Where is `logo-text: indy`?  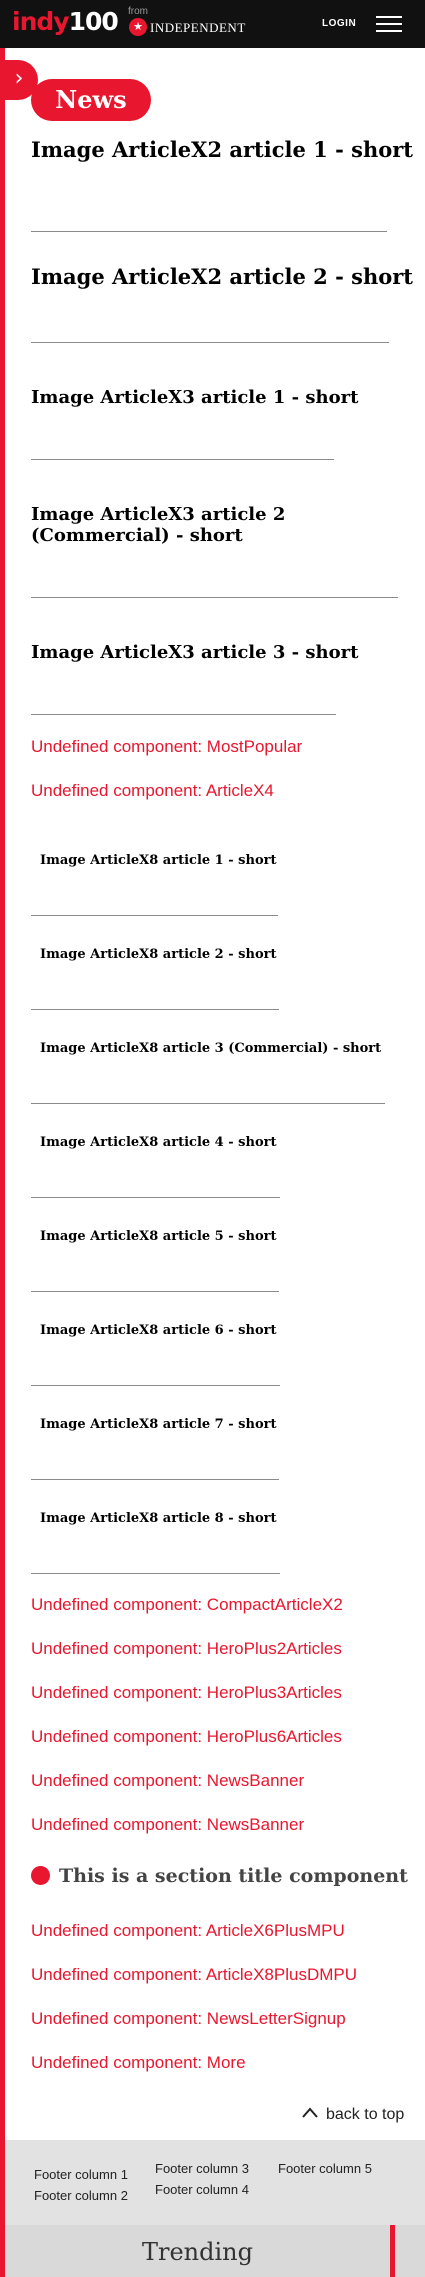
logo-text: indy is located at coordinates (41, 21).